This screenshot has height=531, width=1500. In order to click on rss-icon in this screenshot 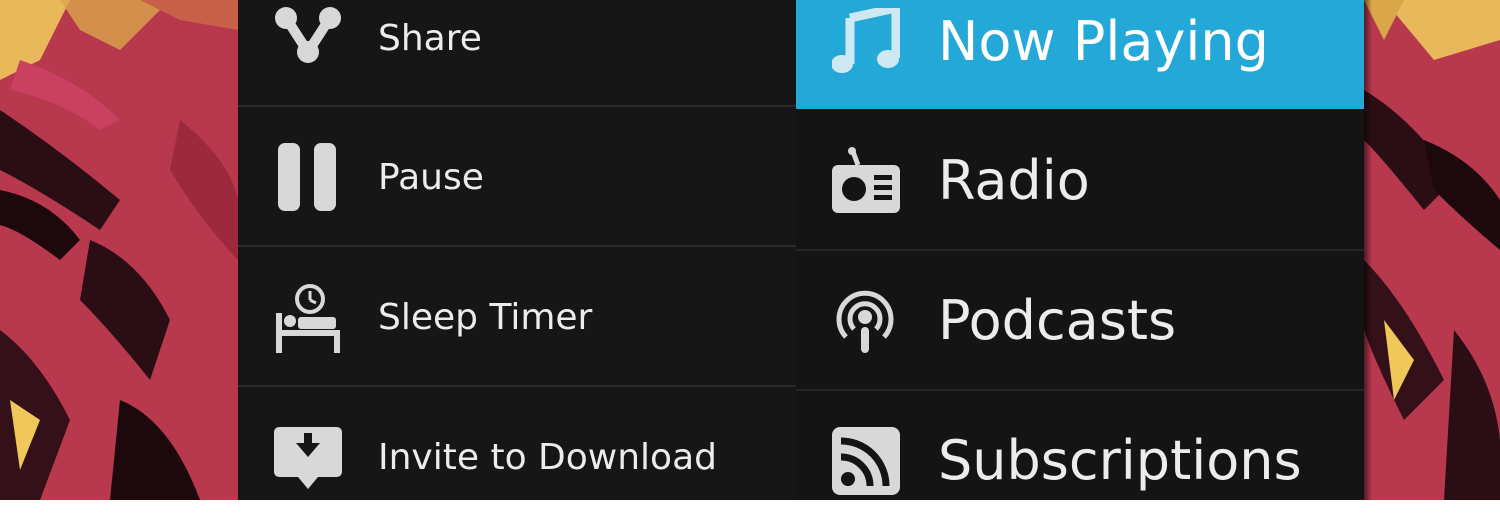, I will do `click(866, 461)`.